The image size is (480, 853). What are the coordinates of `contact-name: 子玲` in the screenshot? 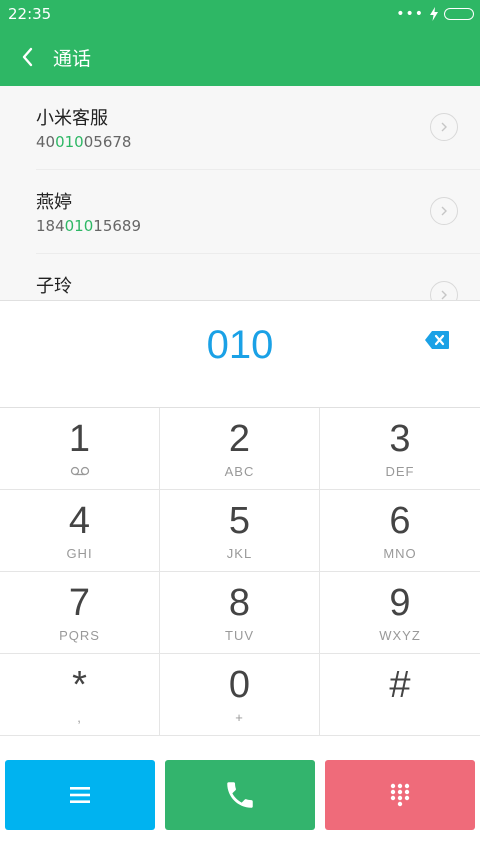 It's located at (54, 286).